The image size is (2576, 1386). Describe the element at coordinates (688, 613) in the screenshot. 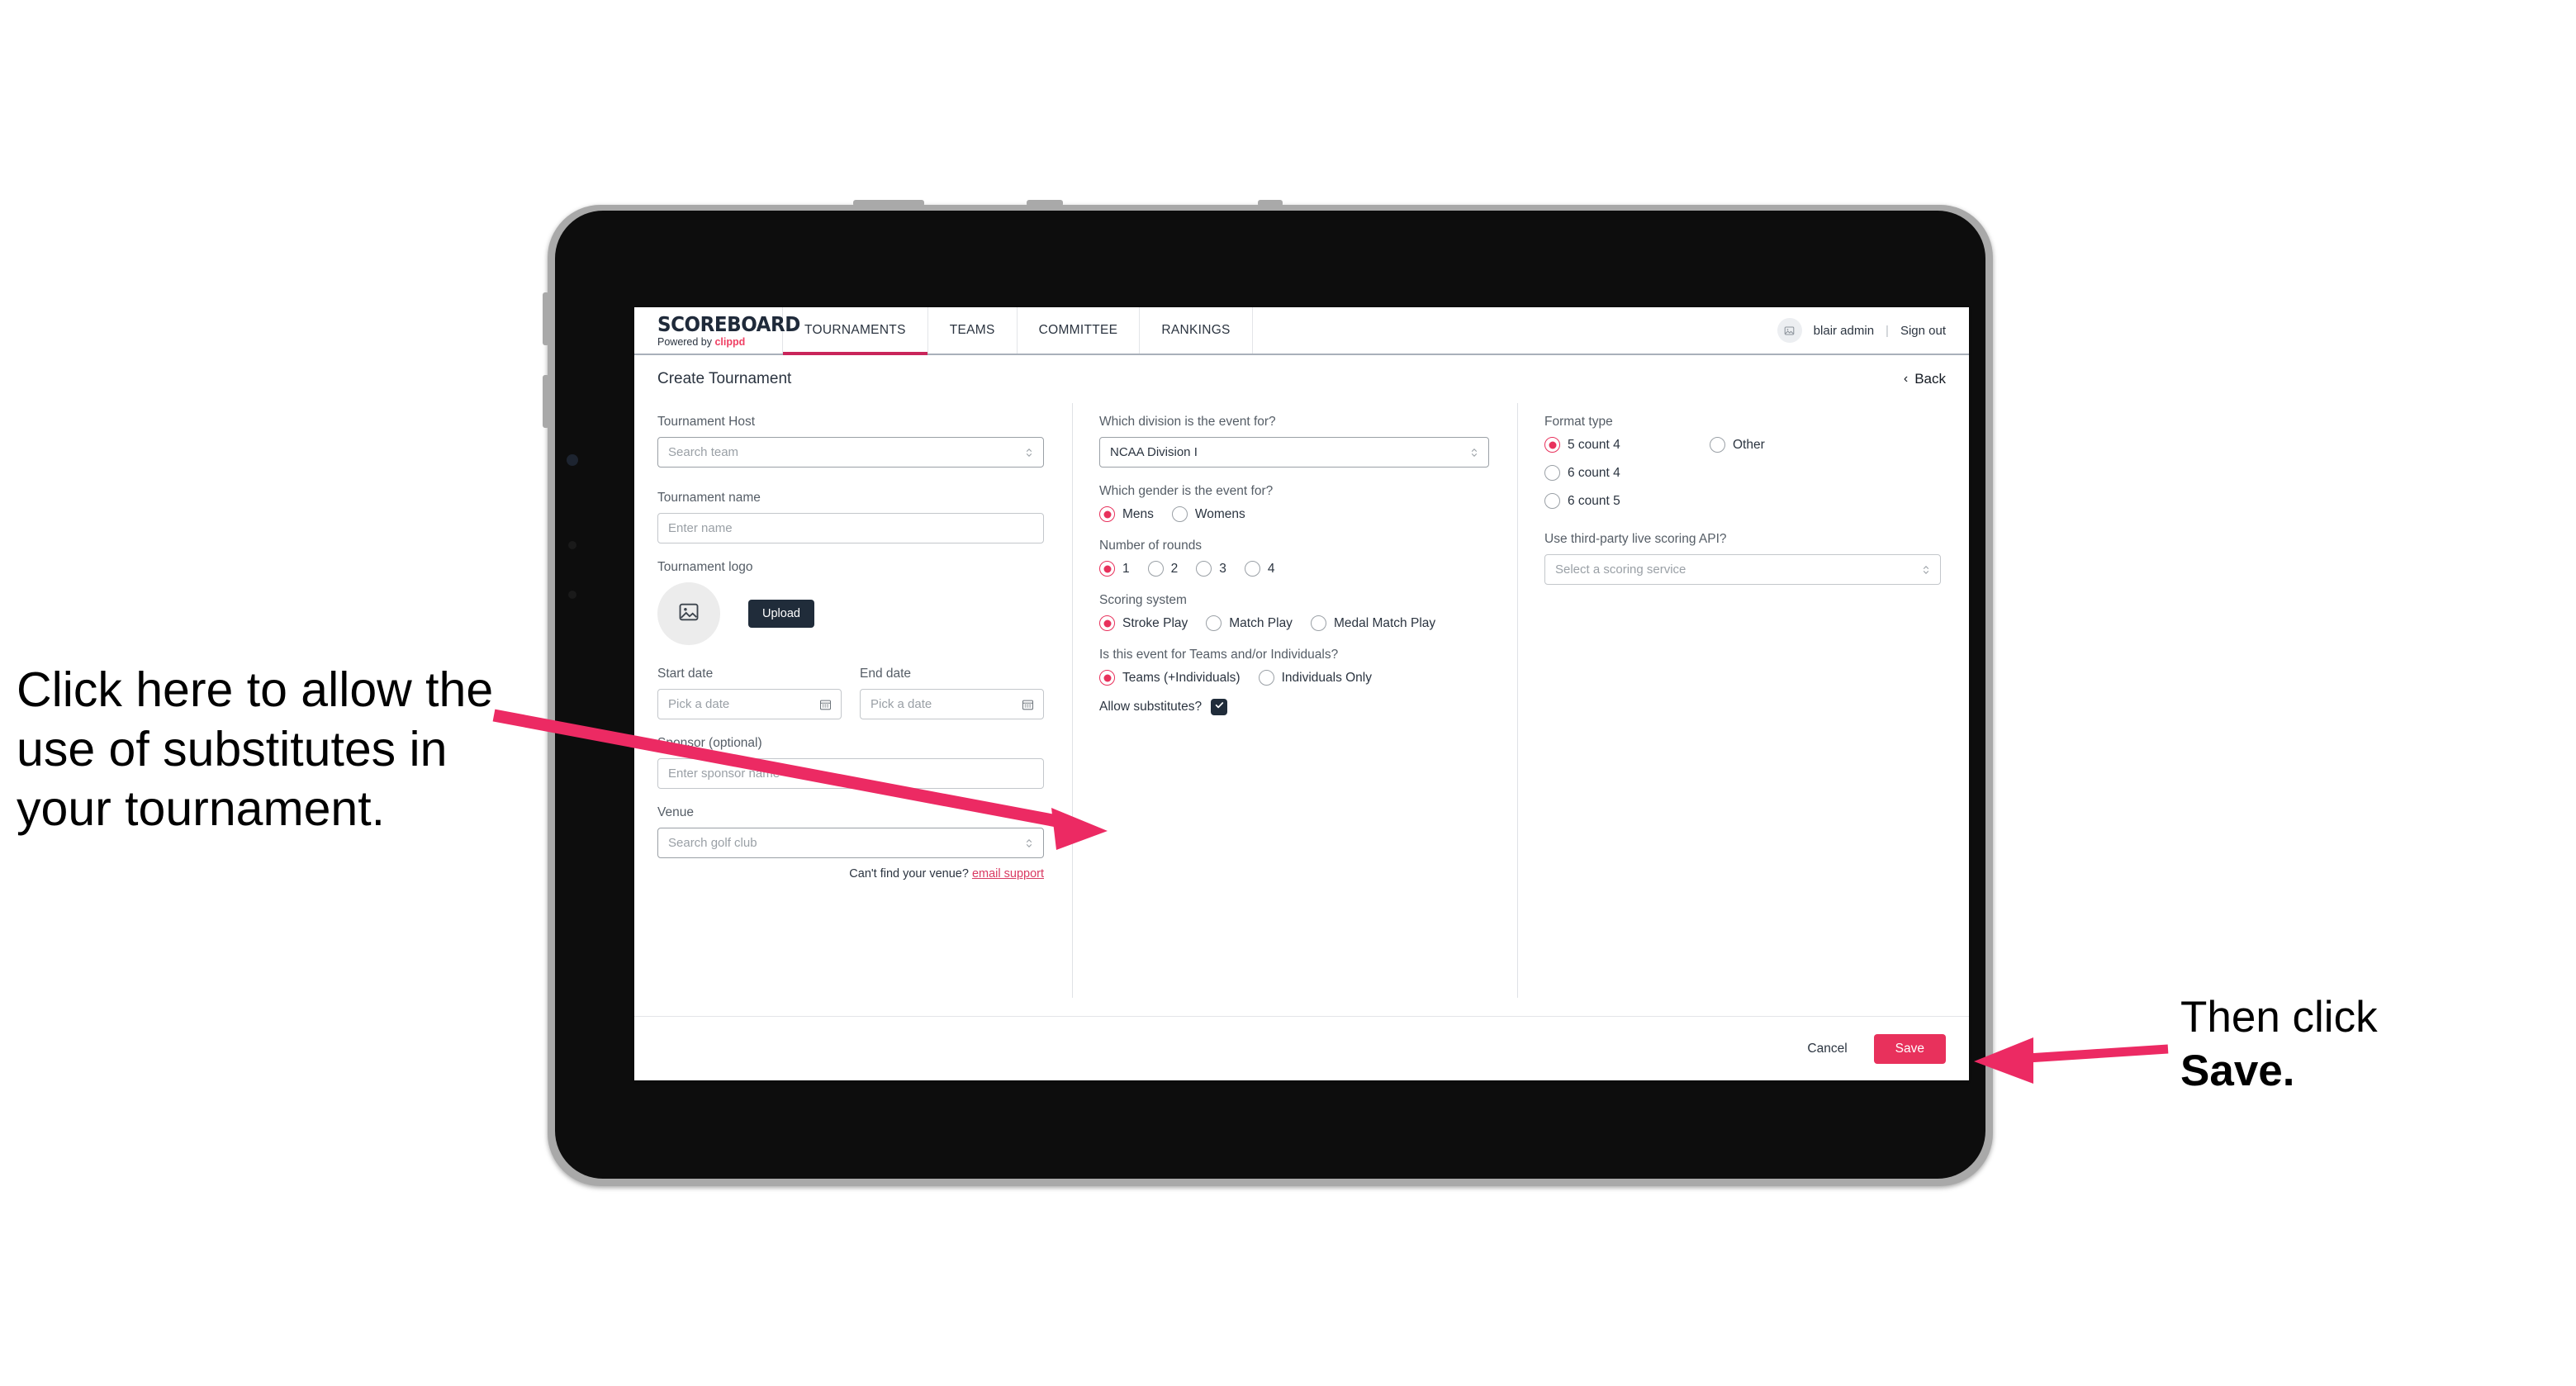

I see `logo-preview` at that location.